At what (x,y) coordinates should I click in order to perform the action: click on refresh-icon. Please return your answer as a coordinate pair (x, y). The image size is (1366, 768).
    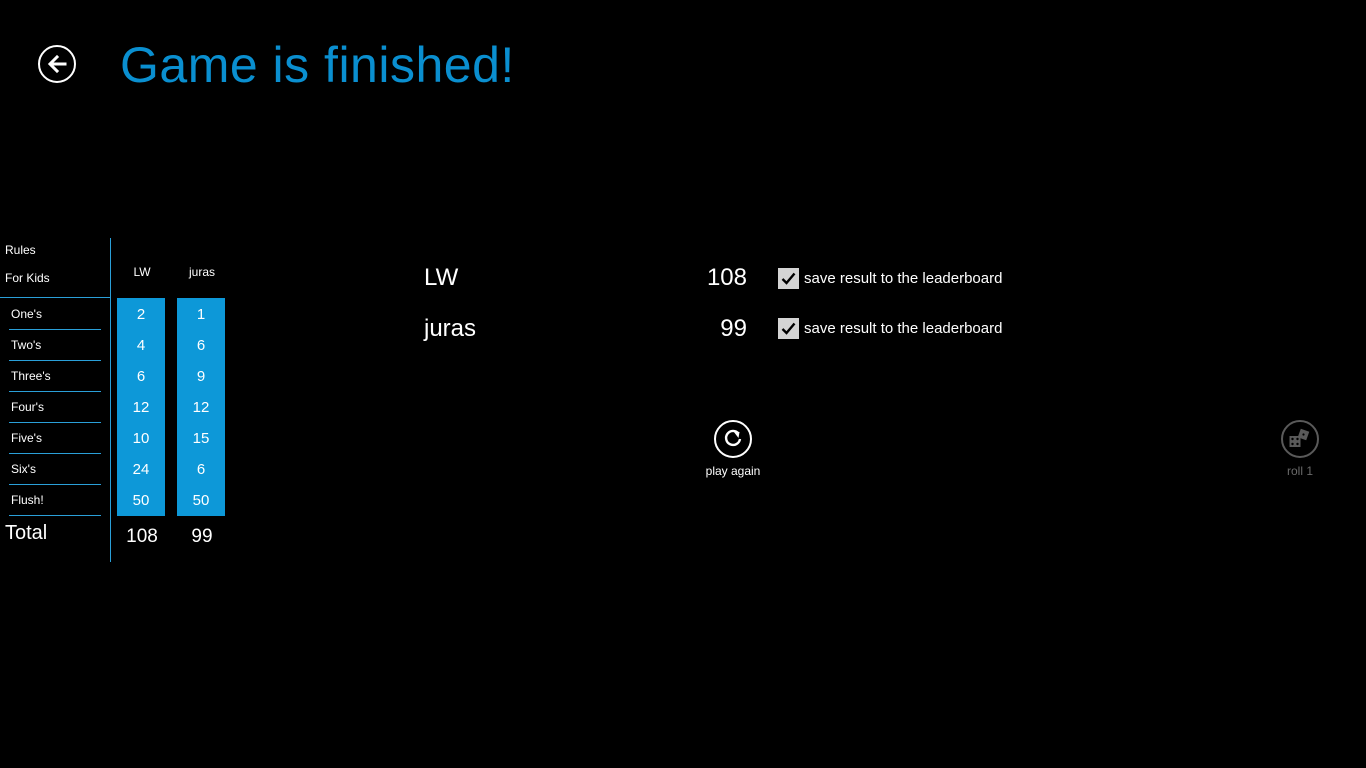
    Looking at the image, I should click on (733, 438).